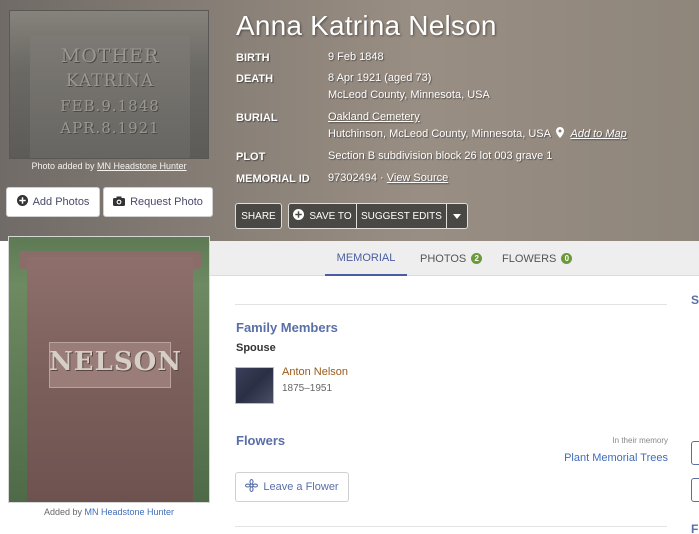 The image size is (699, 534). What do you see at coordinates (374, 117) in the screenshot?
I see `cemetery-link: Oakland Cemetery` at bounding box center [374, 117].